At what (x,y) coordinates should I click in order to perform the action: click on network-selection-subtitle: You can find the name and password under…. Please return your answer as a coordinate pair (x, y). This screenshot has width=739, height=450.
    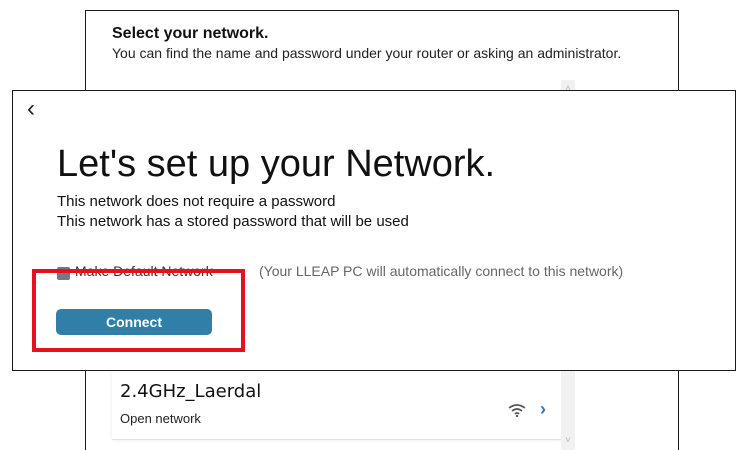
    Looking at the image, I should click on (367, 53).